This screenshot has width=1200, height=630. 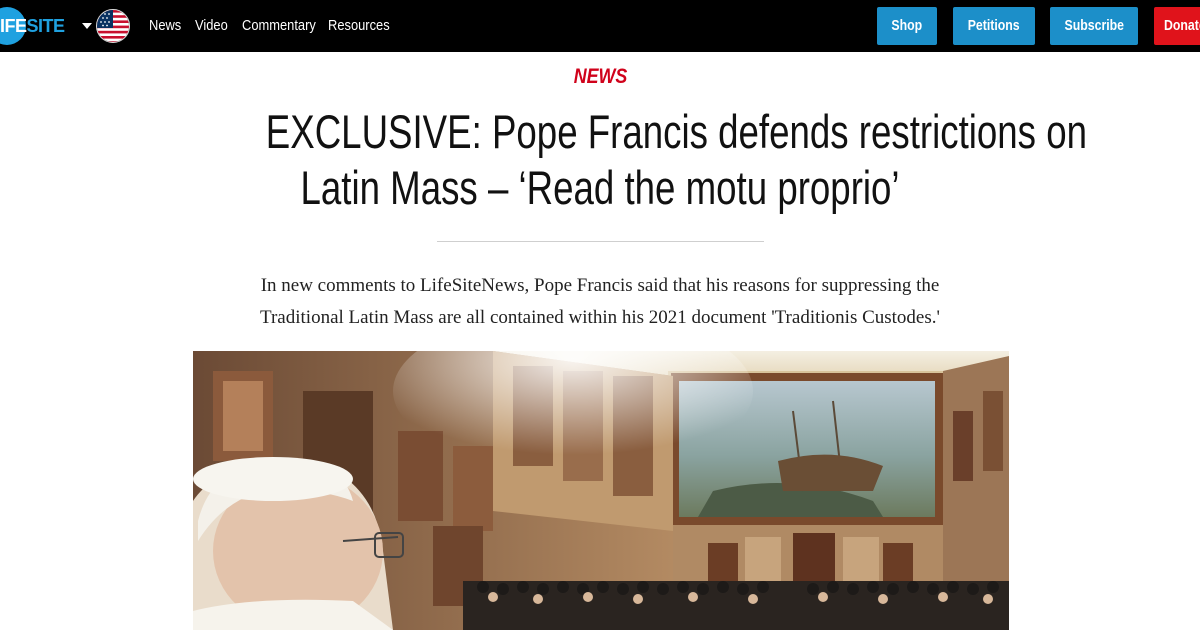 What do you see at coordinates (359, 26) in the screenshot?
I see `nav-link-resources: Resources` at bounding box center [359, 26].